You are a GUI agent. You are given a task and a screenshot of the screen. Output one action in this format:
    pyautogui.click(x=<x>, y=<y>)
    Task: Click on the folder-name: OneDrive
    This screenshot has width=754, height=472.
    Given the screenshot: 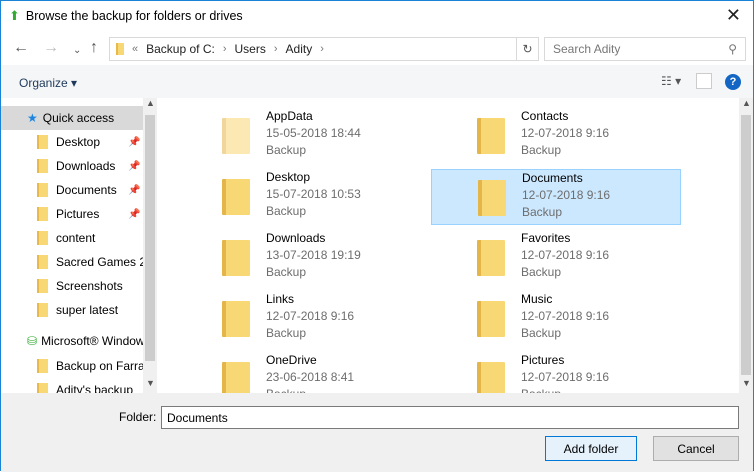 What is the action you would take?
    pyautogui.click(x=291, y=360)
    